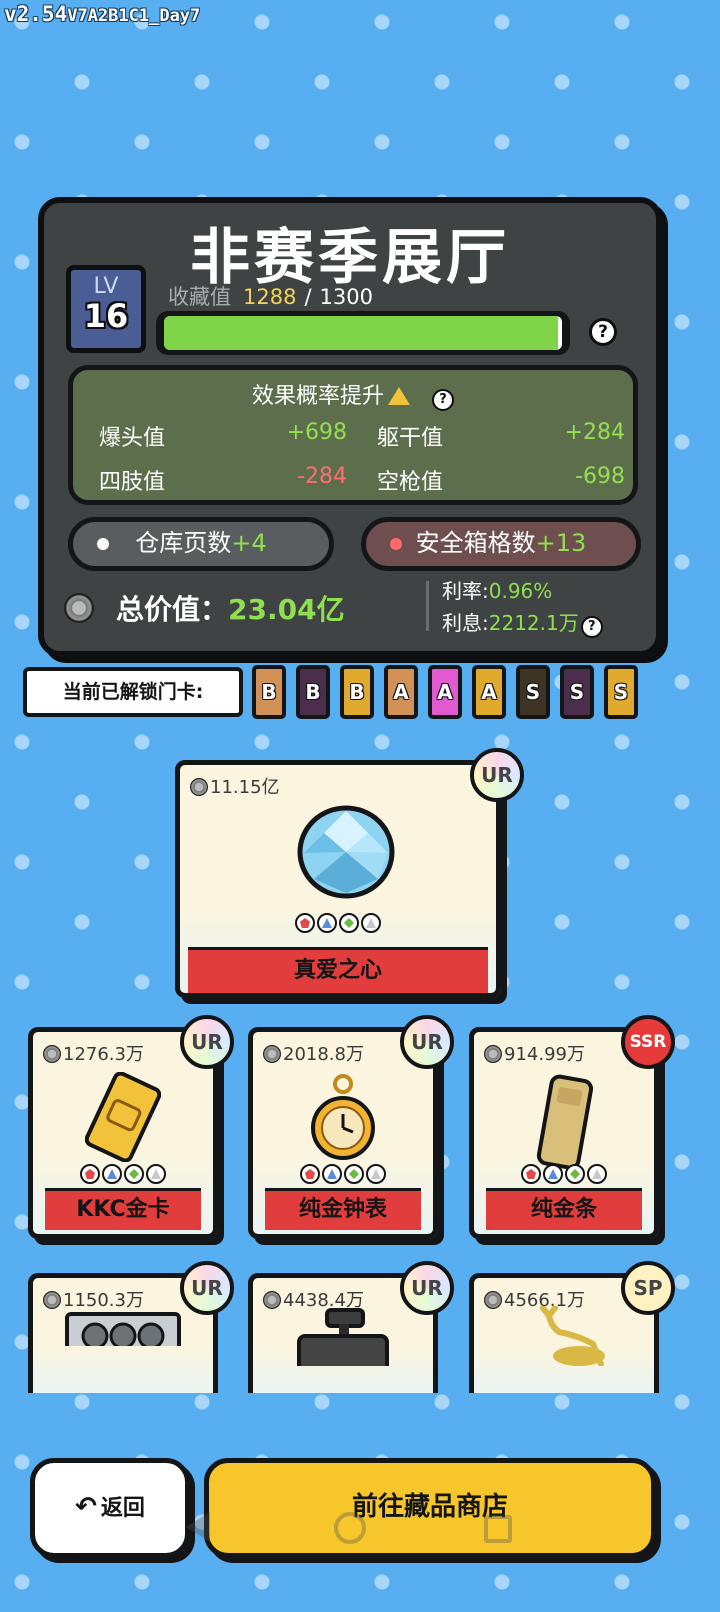 The width and height of the screenshot is (720, 1612). Describe the element at coordinates (501, 544) in the screenshot. I see `safe-box-slots-pill: 安全箱格数+13` at that location.